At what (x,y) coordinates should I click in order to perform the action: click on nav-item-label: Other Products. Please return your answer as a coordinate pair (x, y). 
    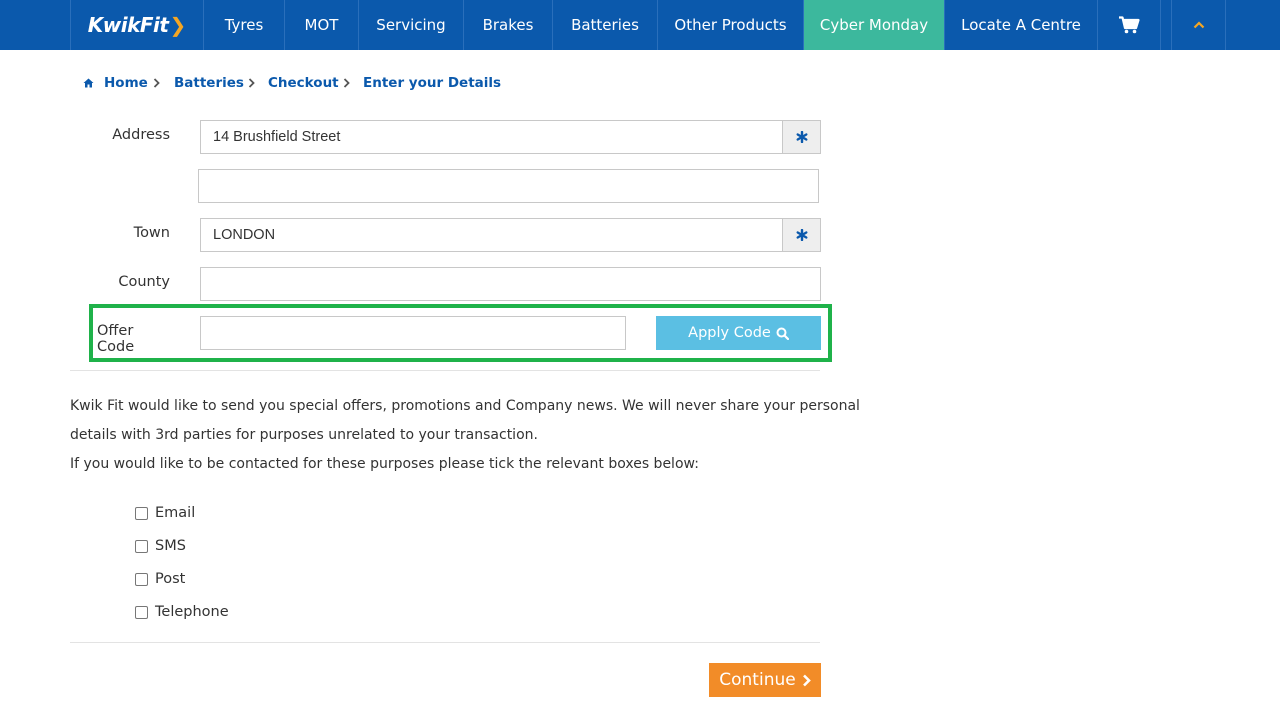
    Looking at the image, I should click on (730, 25).